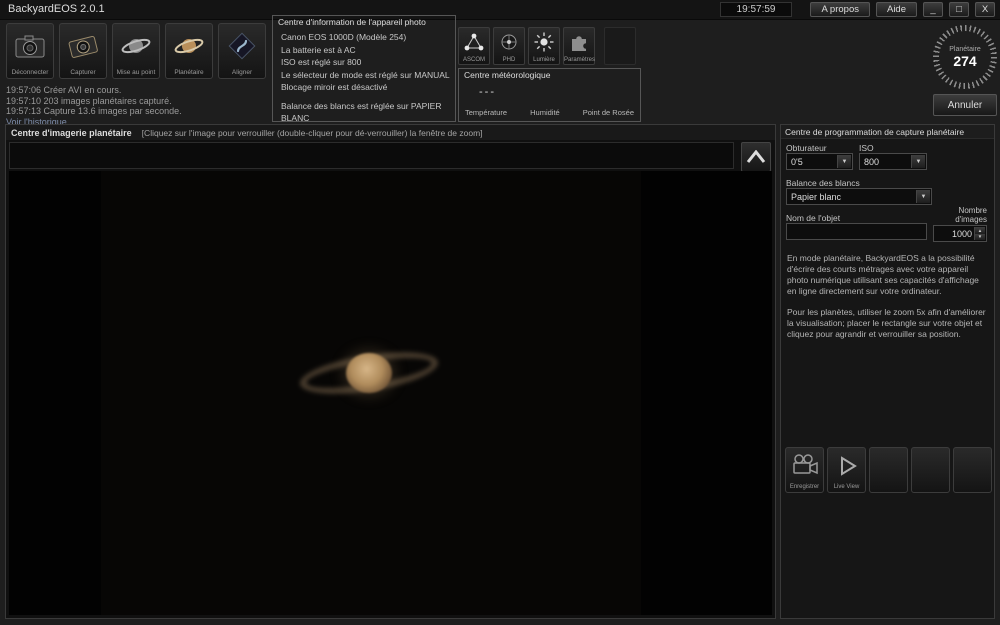 The height and width of the screenshot is (625, 1000). Describe the element at coordinates (189, 72) in the screenshot. I see `toolbar-item-label: Planétaire` at that location.